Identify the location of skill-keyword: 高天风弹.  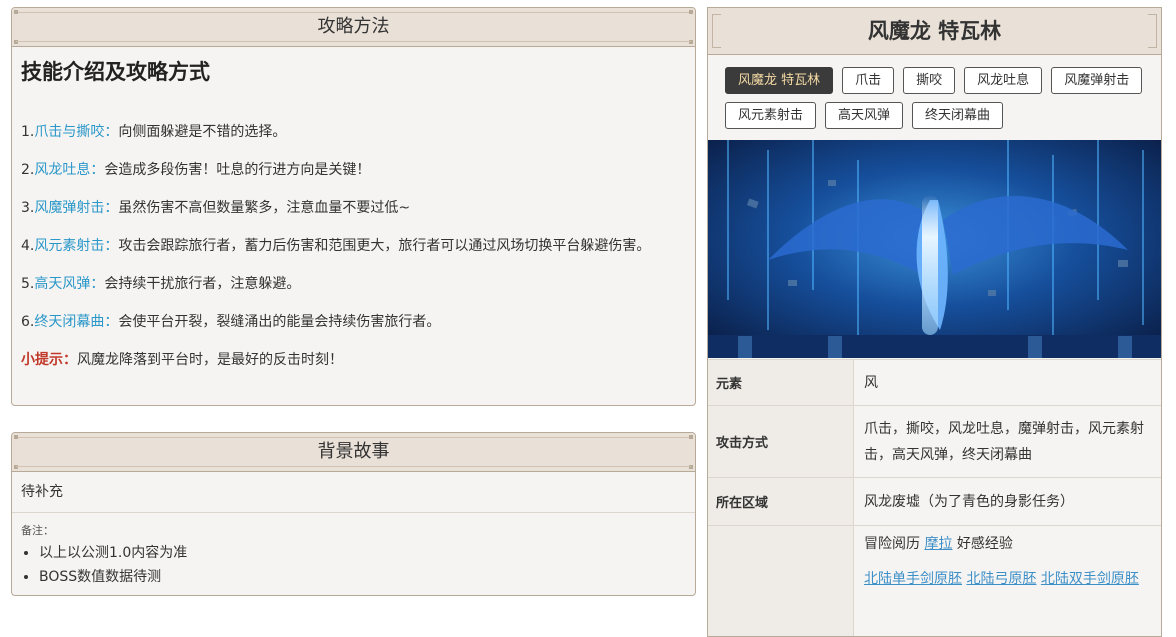
(62, 284).